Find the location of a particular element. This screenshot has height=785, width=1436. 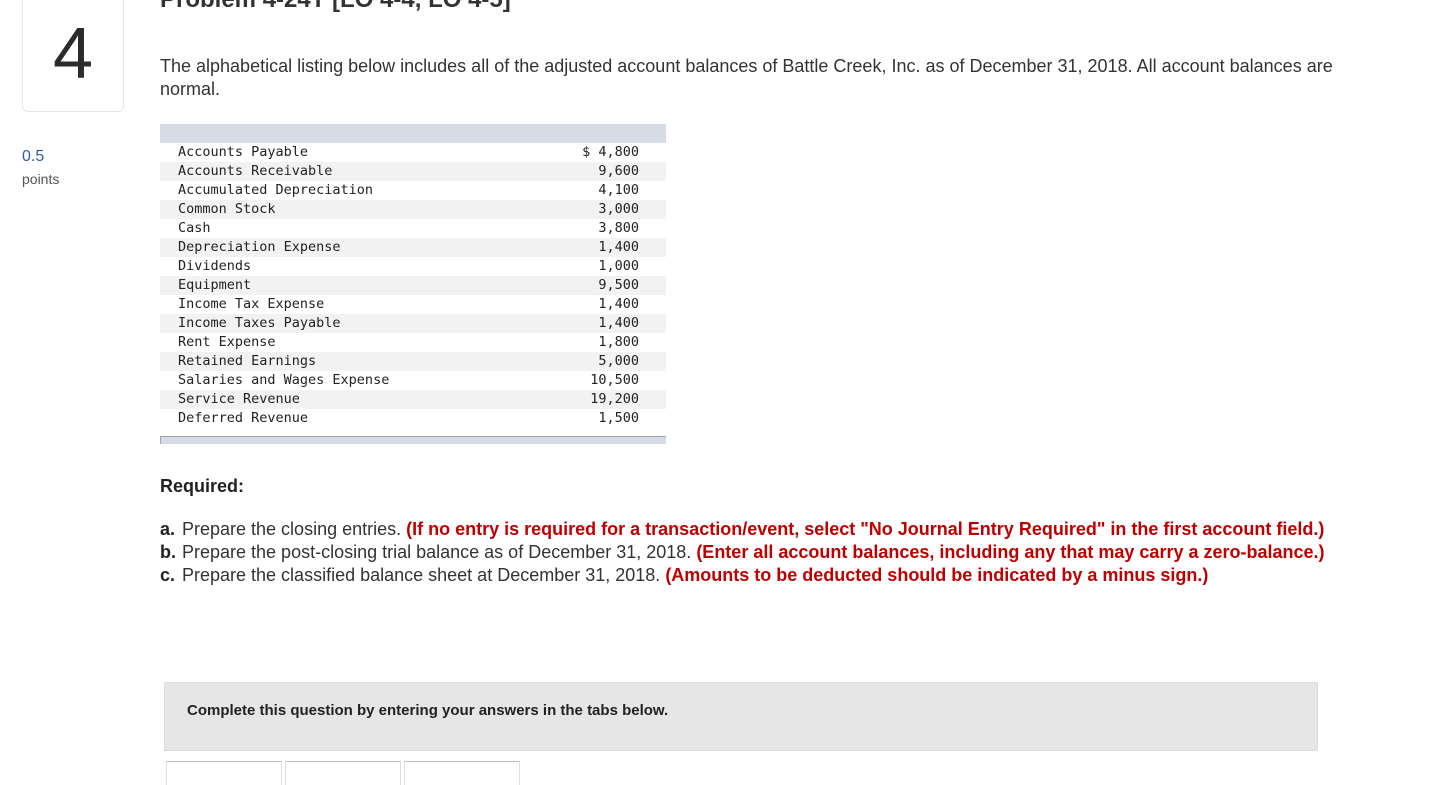

table-row: Retained Earnings 5,000 is located at coordinates (413, 361).